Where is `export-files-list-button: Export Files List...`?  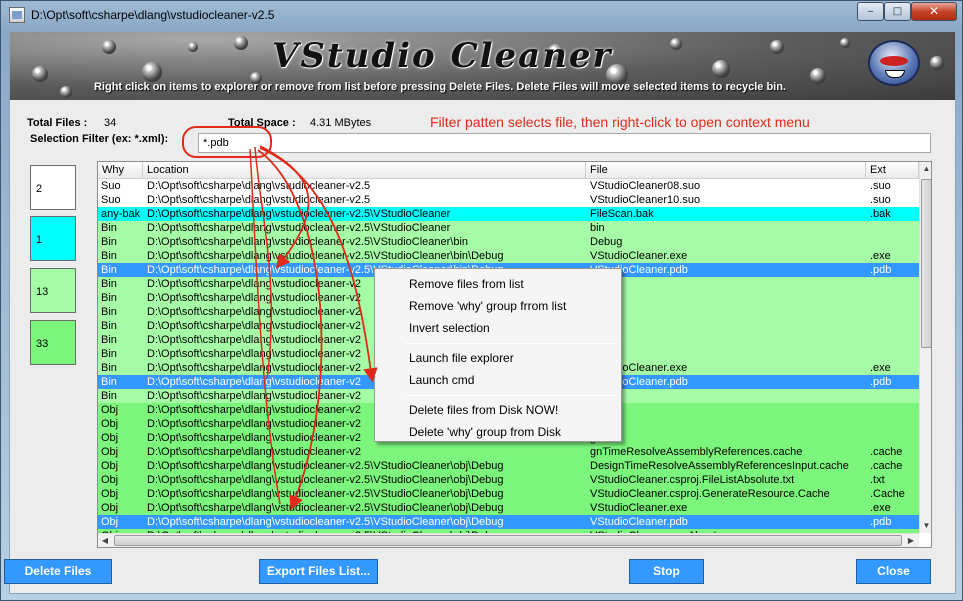
export-files-list-button: Export Files List... is located at coordinates (318, 571).